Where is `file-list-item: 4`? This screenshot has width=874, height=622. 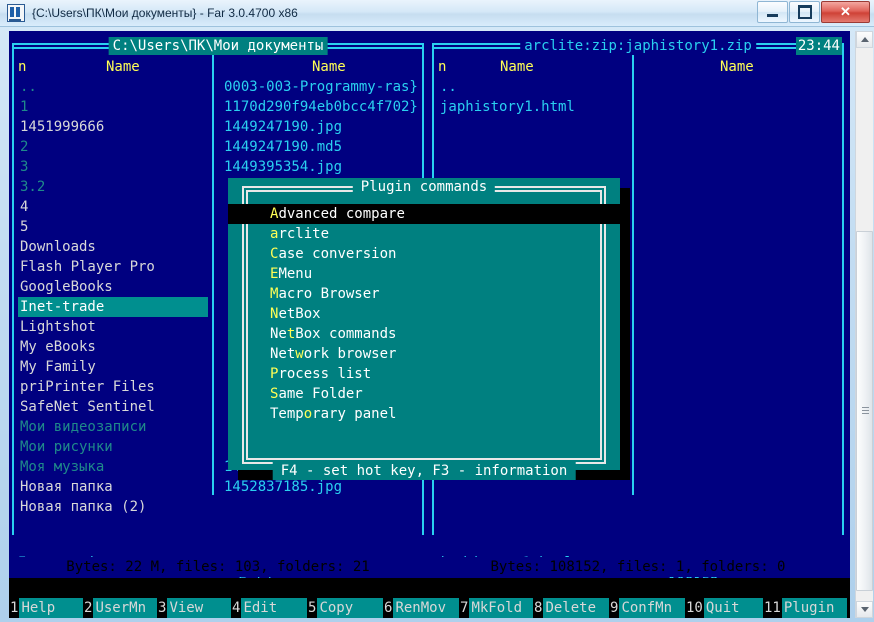
file-list-item: 4 is located at coordinates (113, 207).